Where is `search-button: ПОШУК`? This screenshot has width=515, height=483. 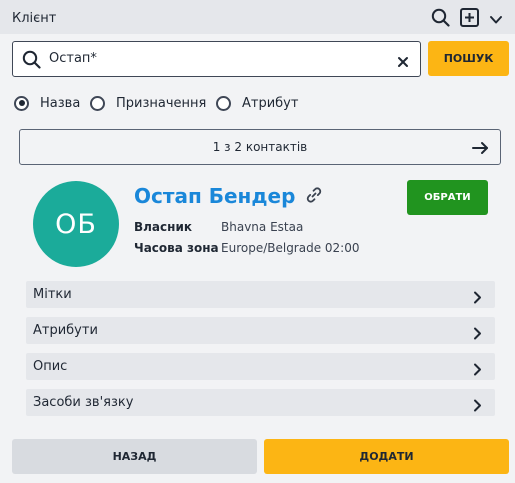 search-button: ПОШУК is located at coordinates (468, 58).